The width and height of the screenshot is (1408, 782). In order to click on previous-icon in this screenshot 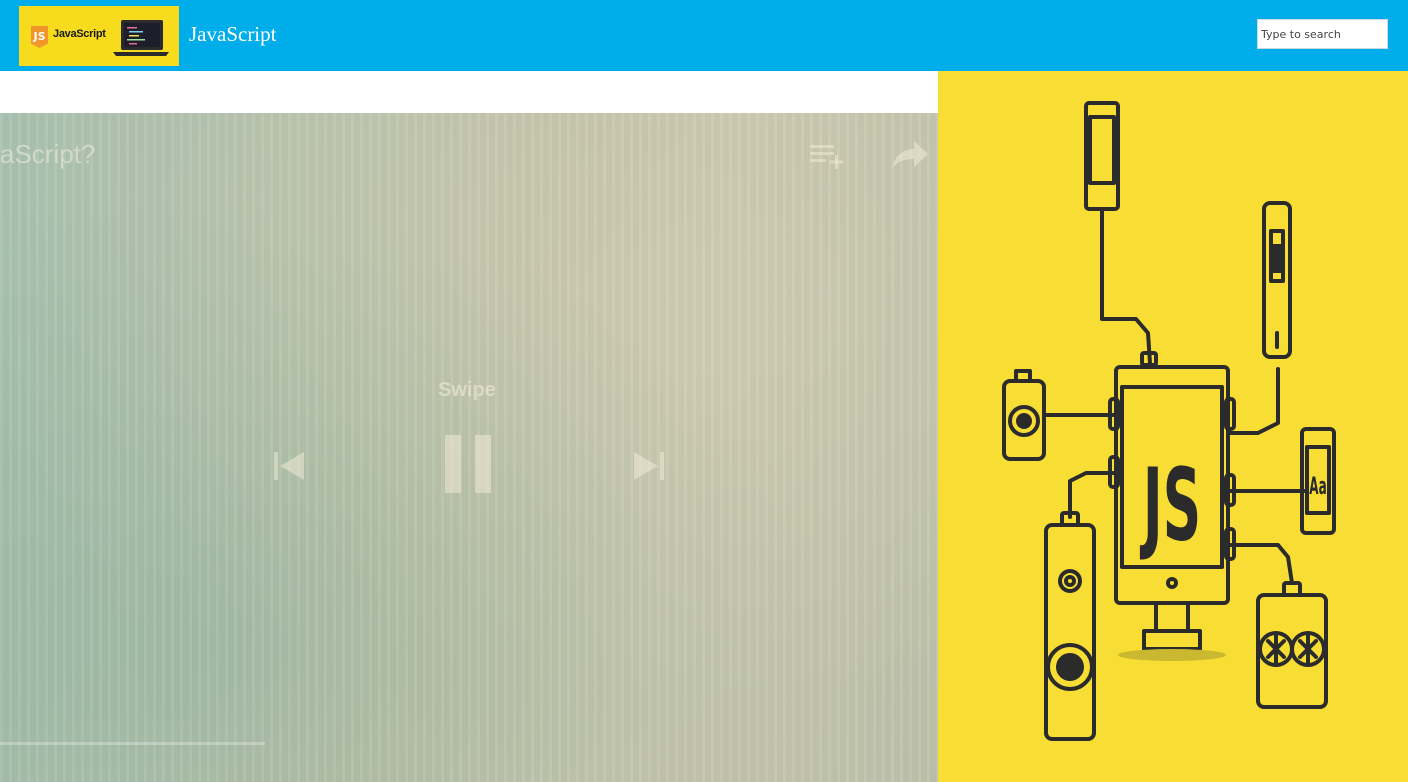, I will do `click(289, 466)`.